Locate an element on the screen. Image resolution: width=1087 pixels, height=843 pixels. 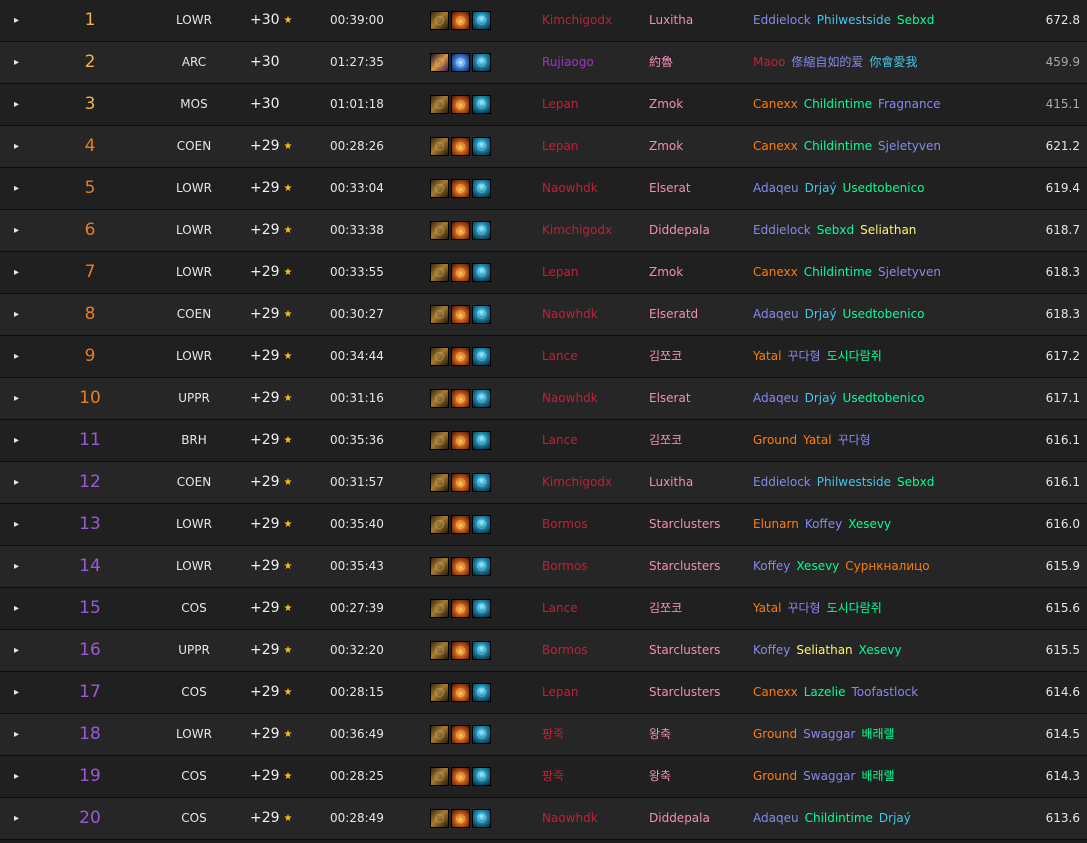
dps-player-link: 배래랠 is located at coordinates (877, 776).